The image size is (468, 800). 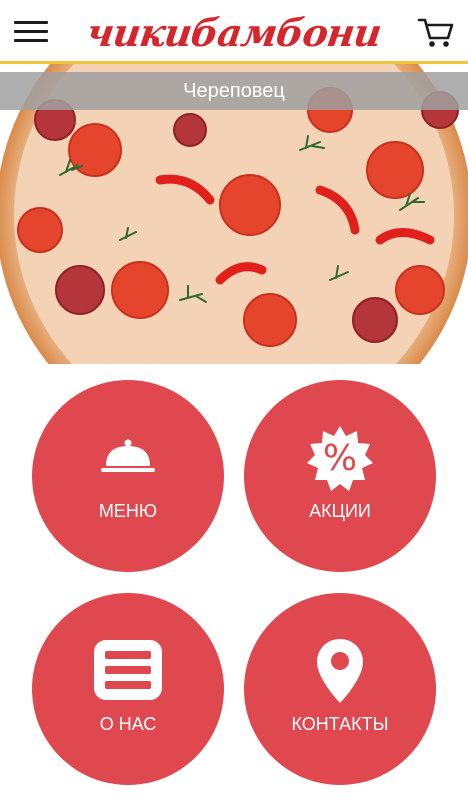 I want to click on list-icon, so click(x=128, y=672).